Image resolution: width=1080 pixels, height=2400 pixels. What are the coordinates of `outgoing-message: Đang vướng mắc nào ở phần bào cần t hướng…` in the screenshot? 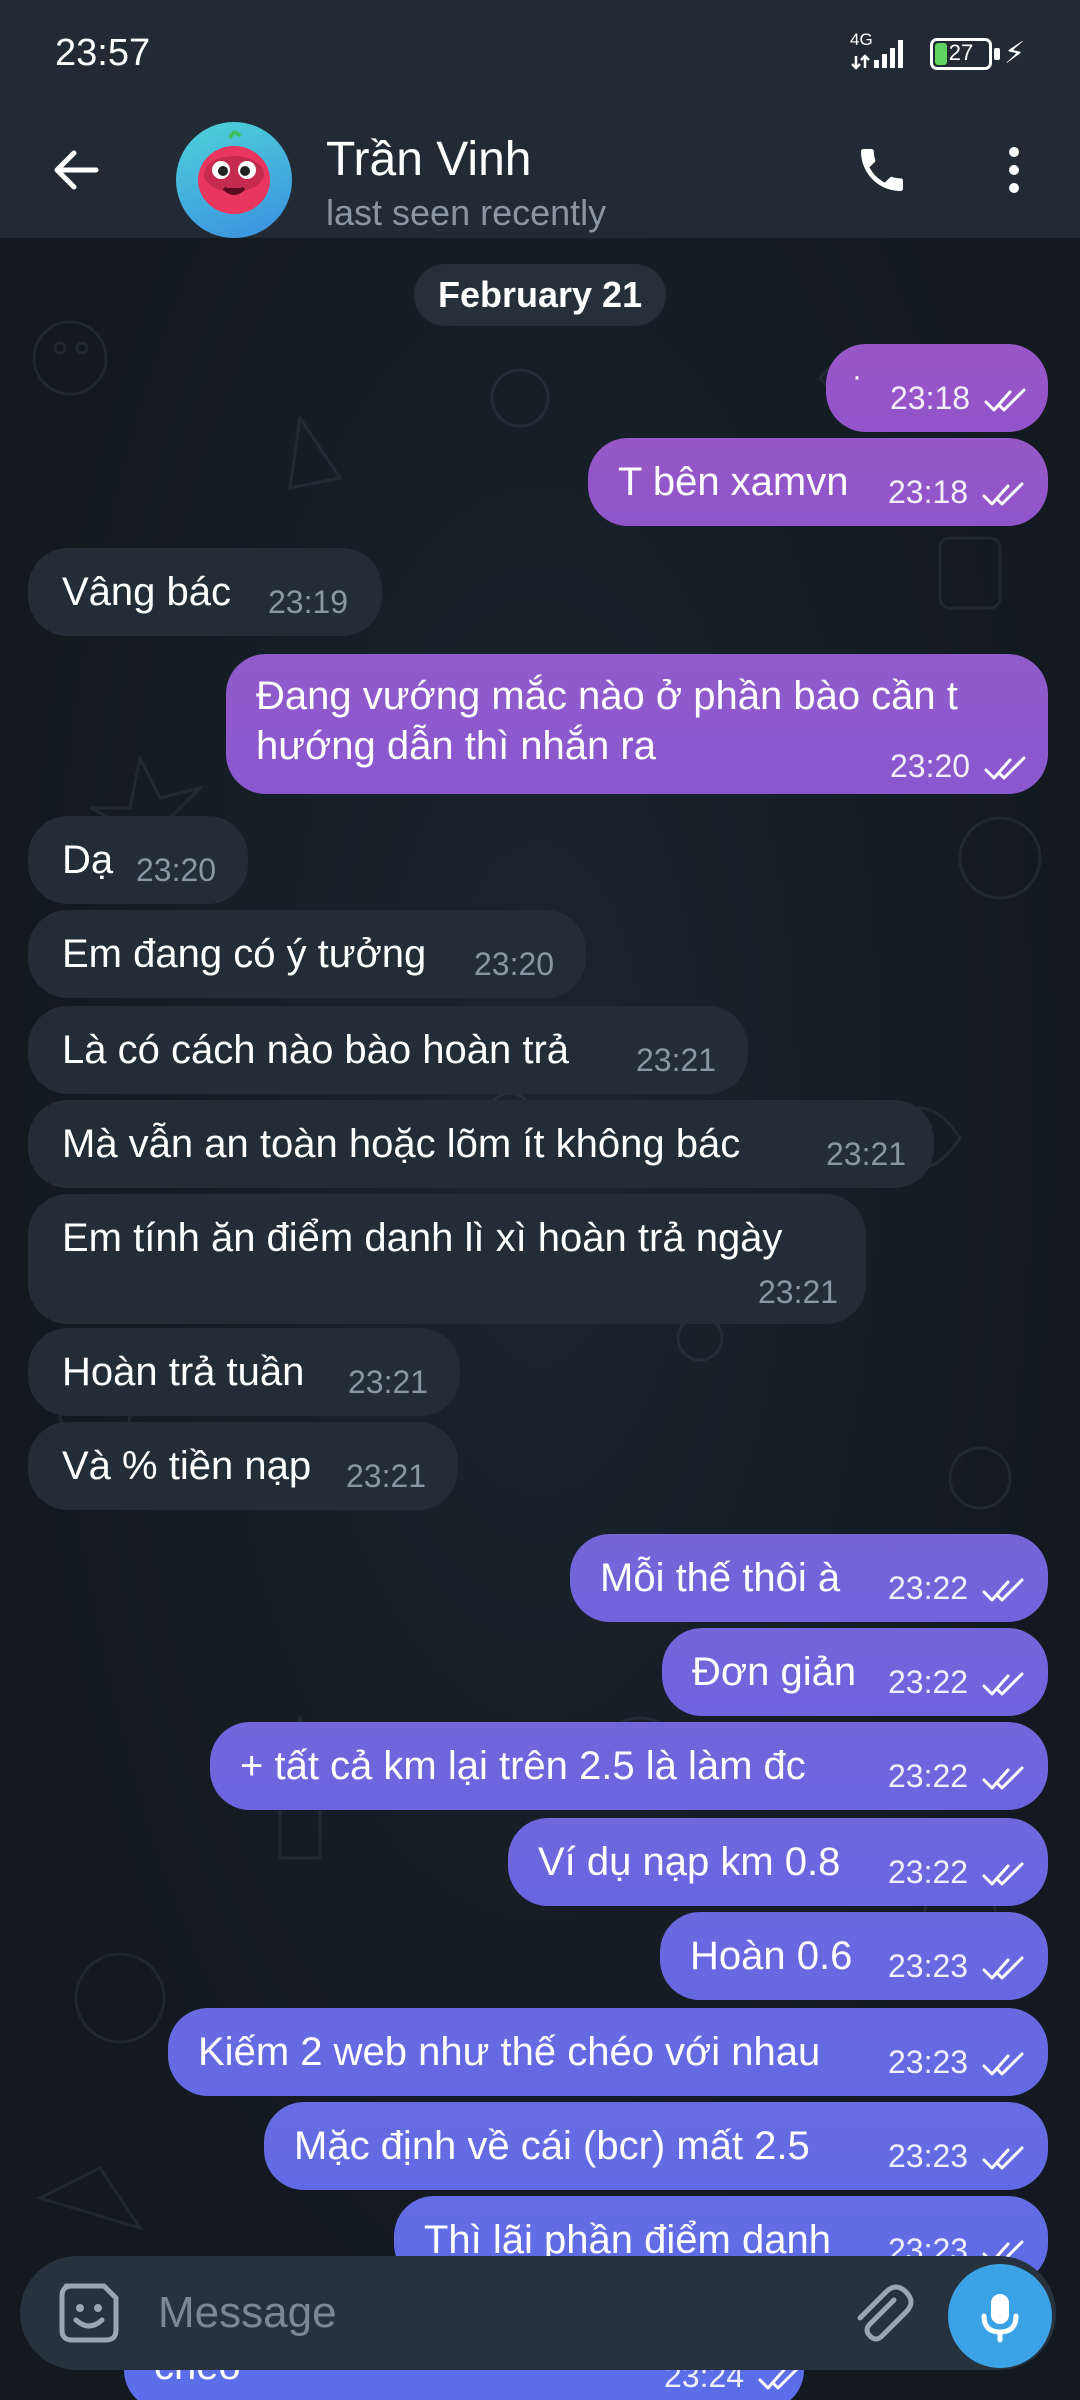 It's located at (637, 724).